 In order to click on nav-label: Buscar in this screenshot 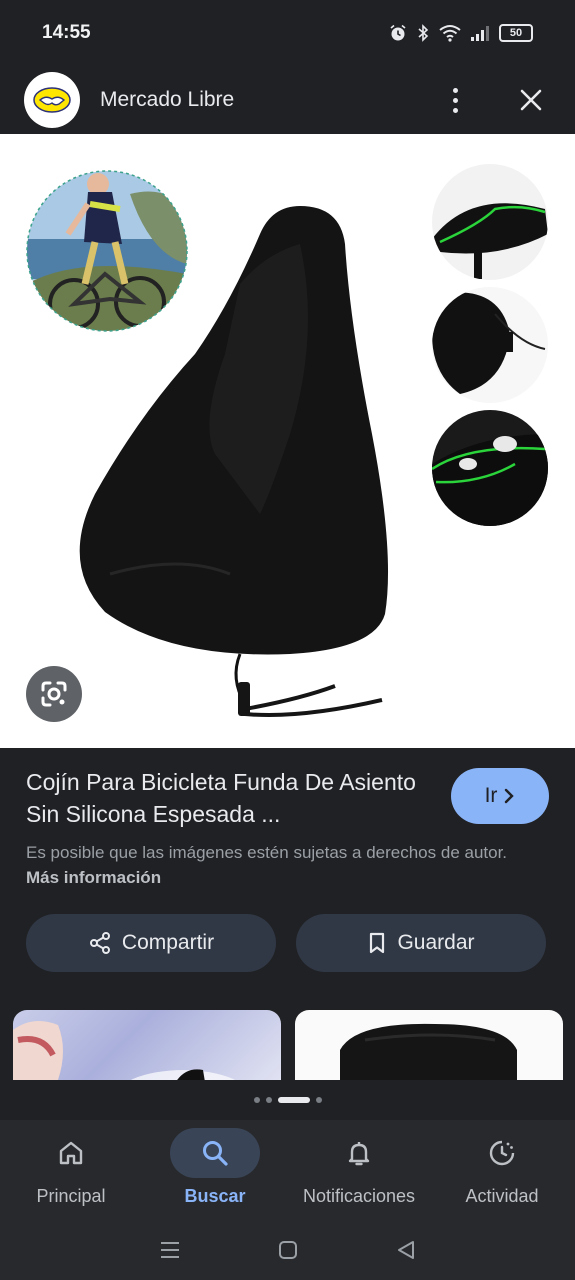, I will do `click(215, 1196)`.